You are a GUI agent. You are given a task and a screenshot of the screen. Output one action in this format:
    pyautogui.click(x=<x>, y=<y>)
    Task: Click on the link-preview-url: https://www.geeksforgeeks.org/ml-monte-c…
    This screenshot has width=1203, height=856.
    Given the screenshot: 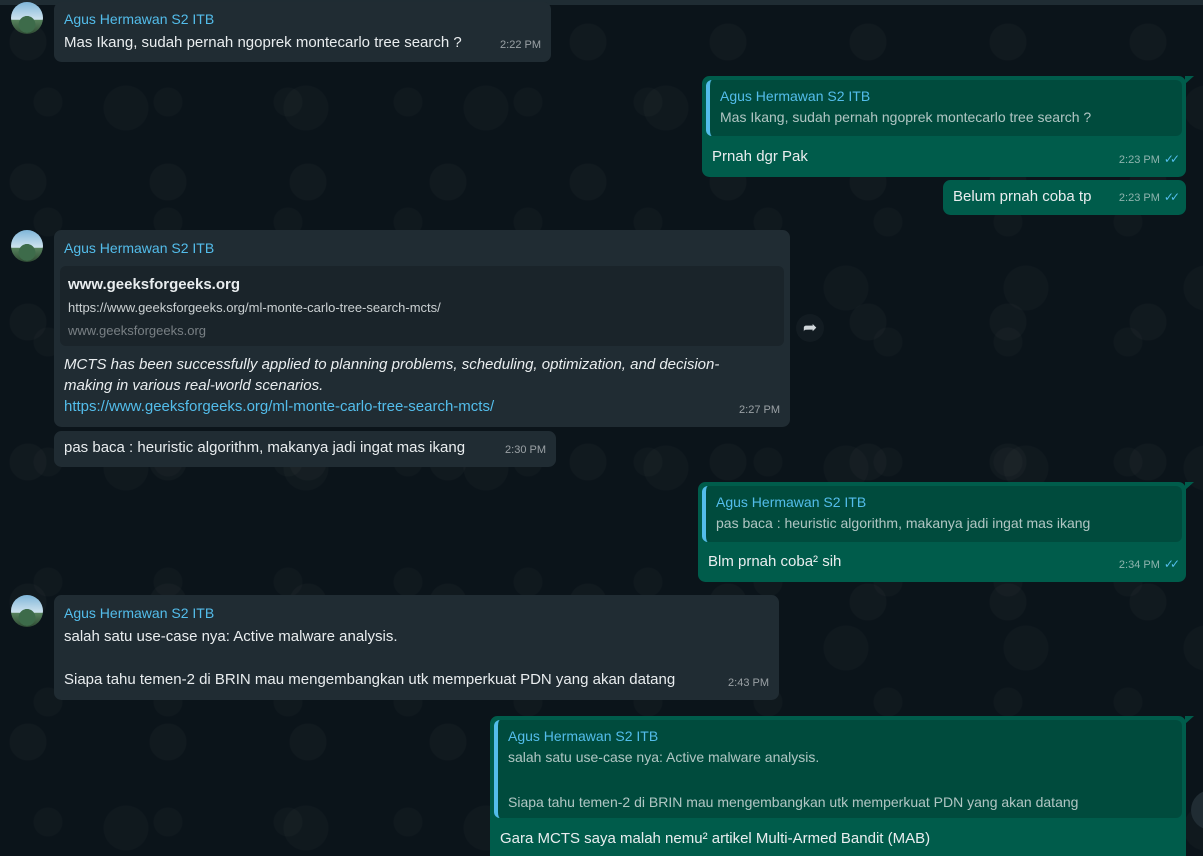 What is the action you would take?
    pyautogui.click(x=254, y=307)
    